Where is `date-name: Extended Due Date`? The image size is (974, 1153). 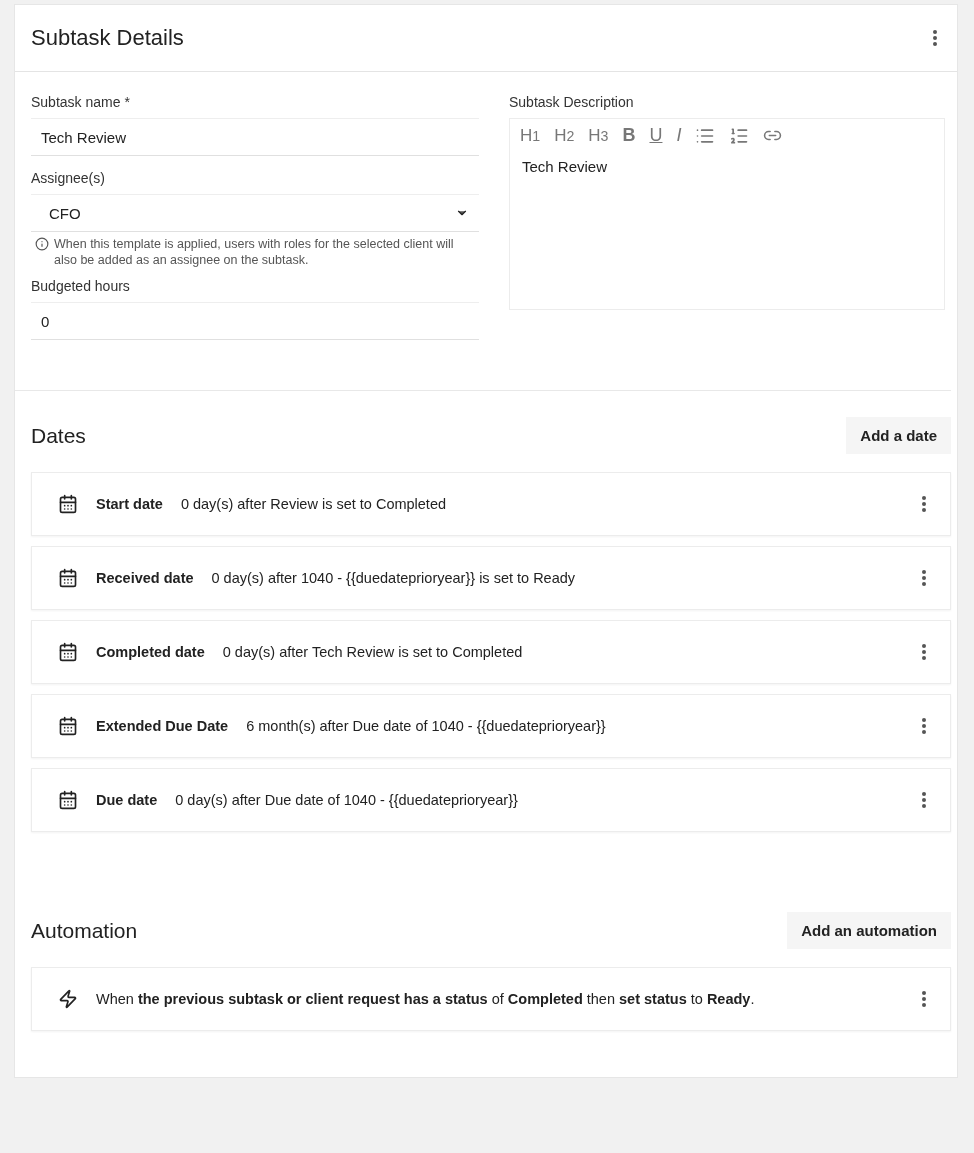
date-name: Extended Due Date is located at coordinates (162, 726).